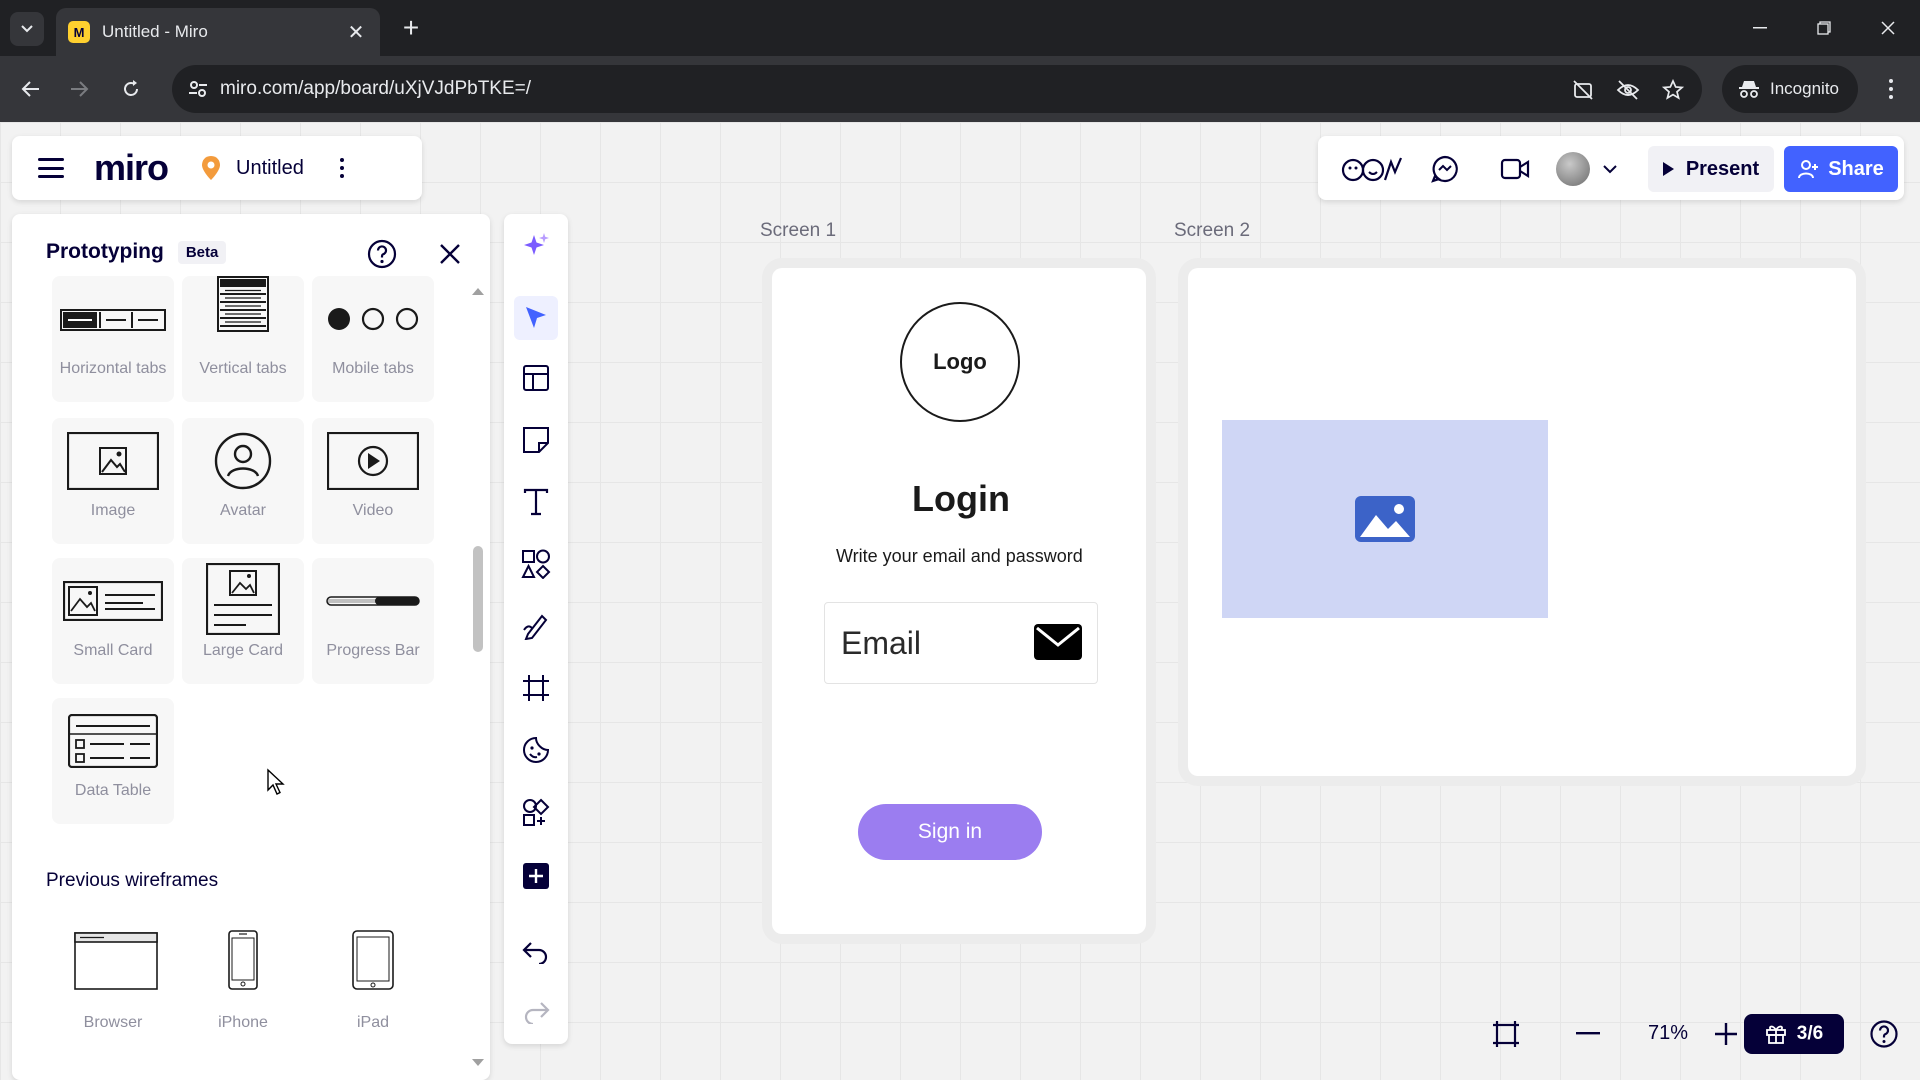 The width and height of the screenshot is (1920, 1080). What do you see at coordinates (1628, 90) in the screenshot?
I see `eye-off-icon` at bounding box center [1628, 90].